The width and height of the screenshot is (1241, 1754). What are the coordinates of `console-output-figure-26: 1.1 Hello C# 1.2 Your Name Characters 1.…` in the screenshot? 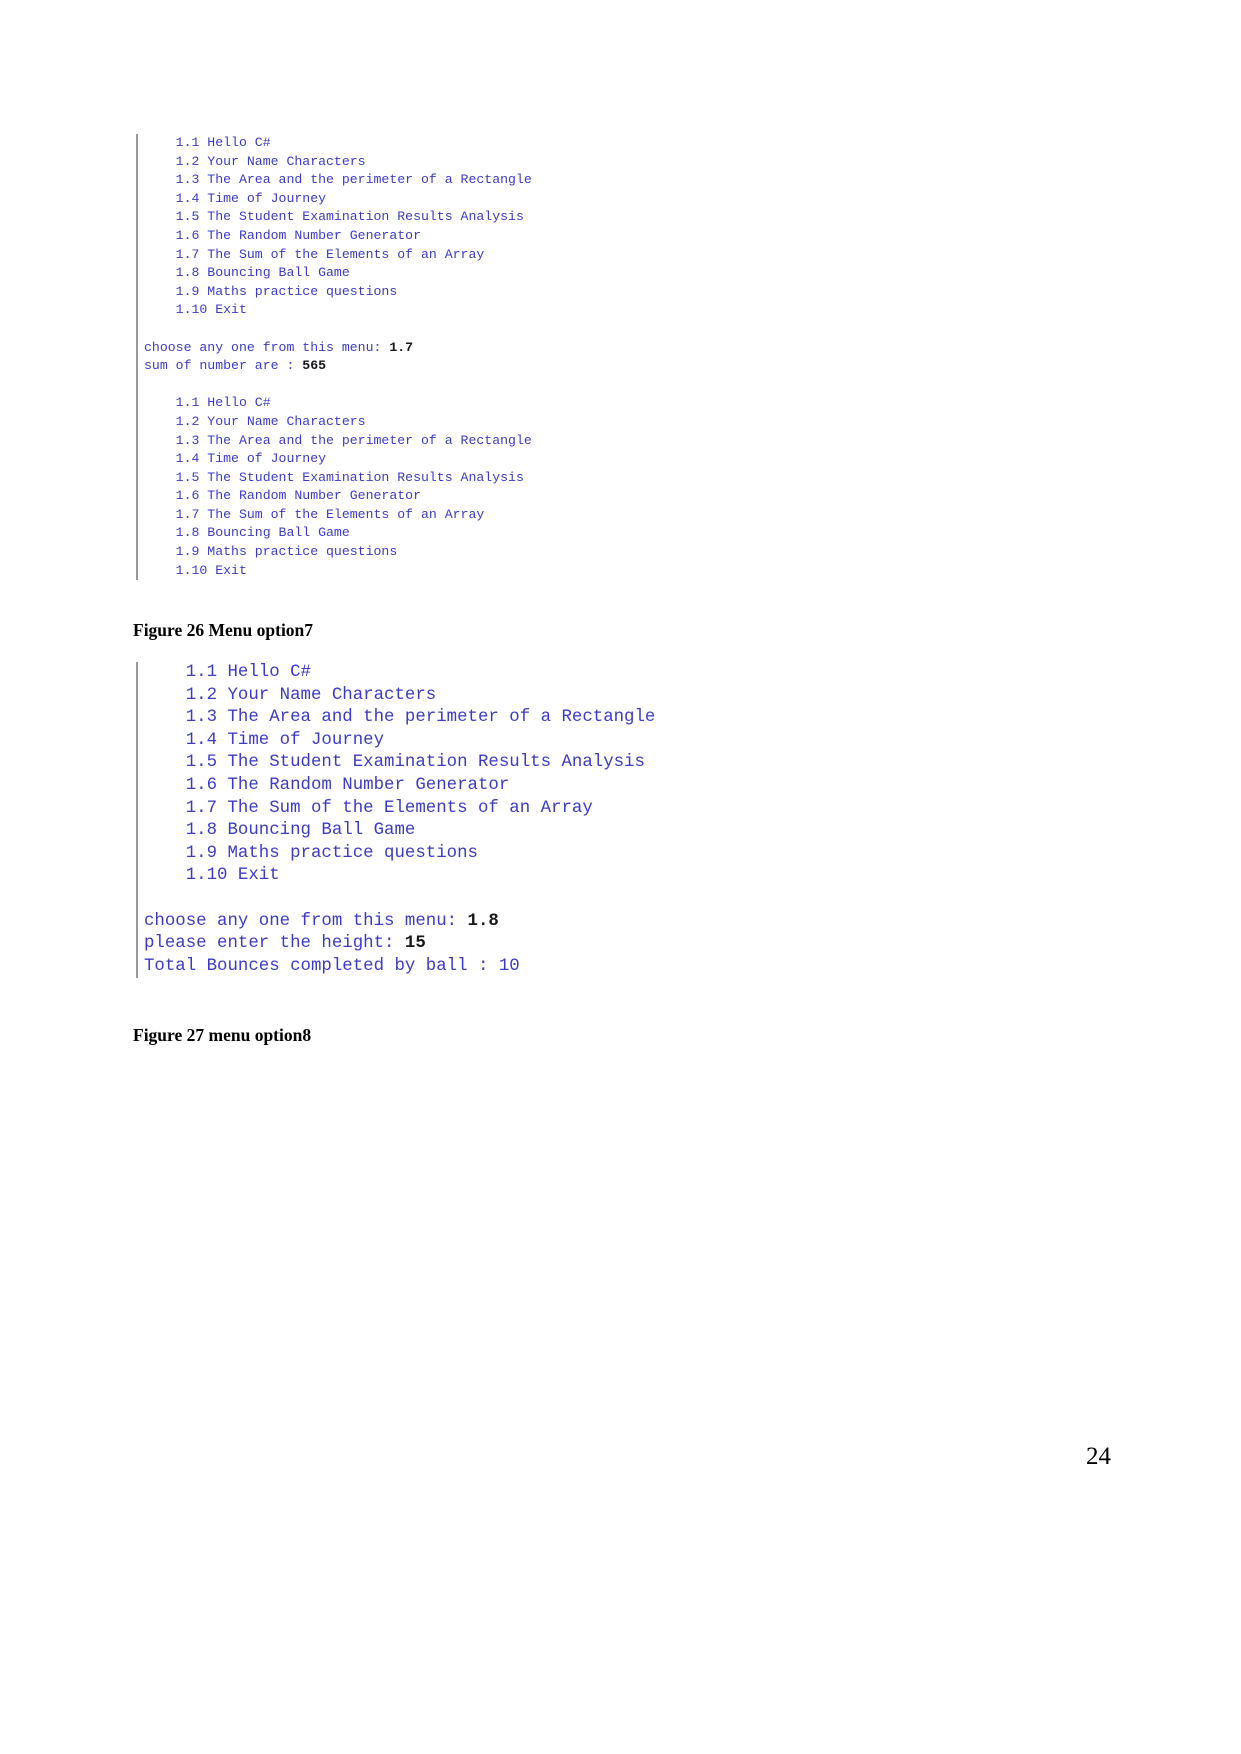 It's located at (416, 357).